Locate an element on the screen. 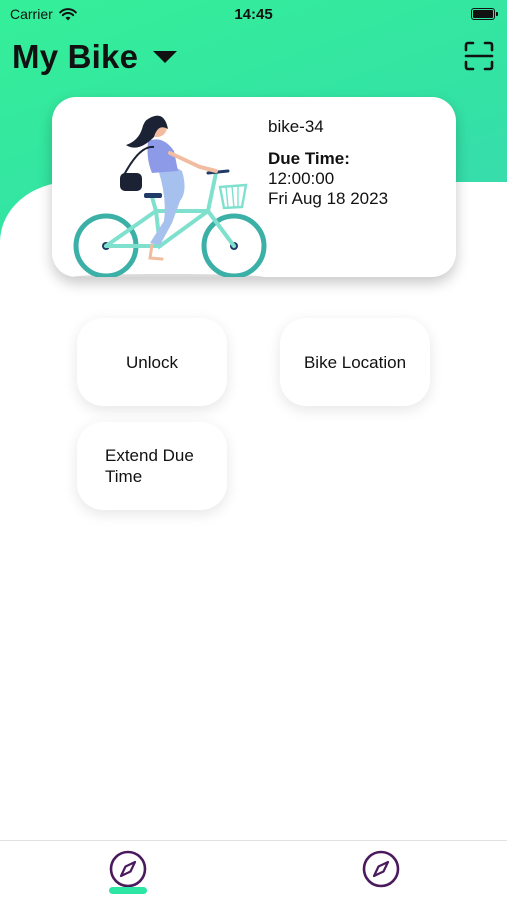  battery-icon is located at coordinates (484, 14).